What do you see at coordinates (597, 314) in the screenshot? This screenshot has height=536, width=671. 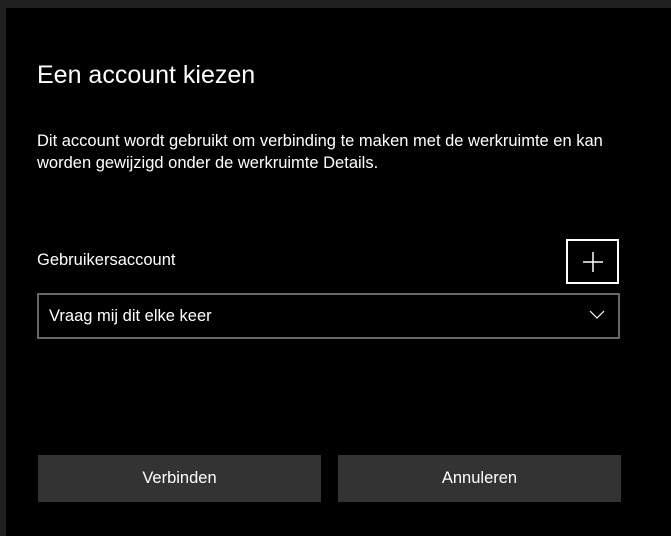 I see `chevron-down-icon` at bounding box center [597, 314].